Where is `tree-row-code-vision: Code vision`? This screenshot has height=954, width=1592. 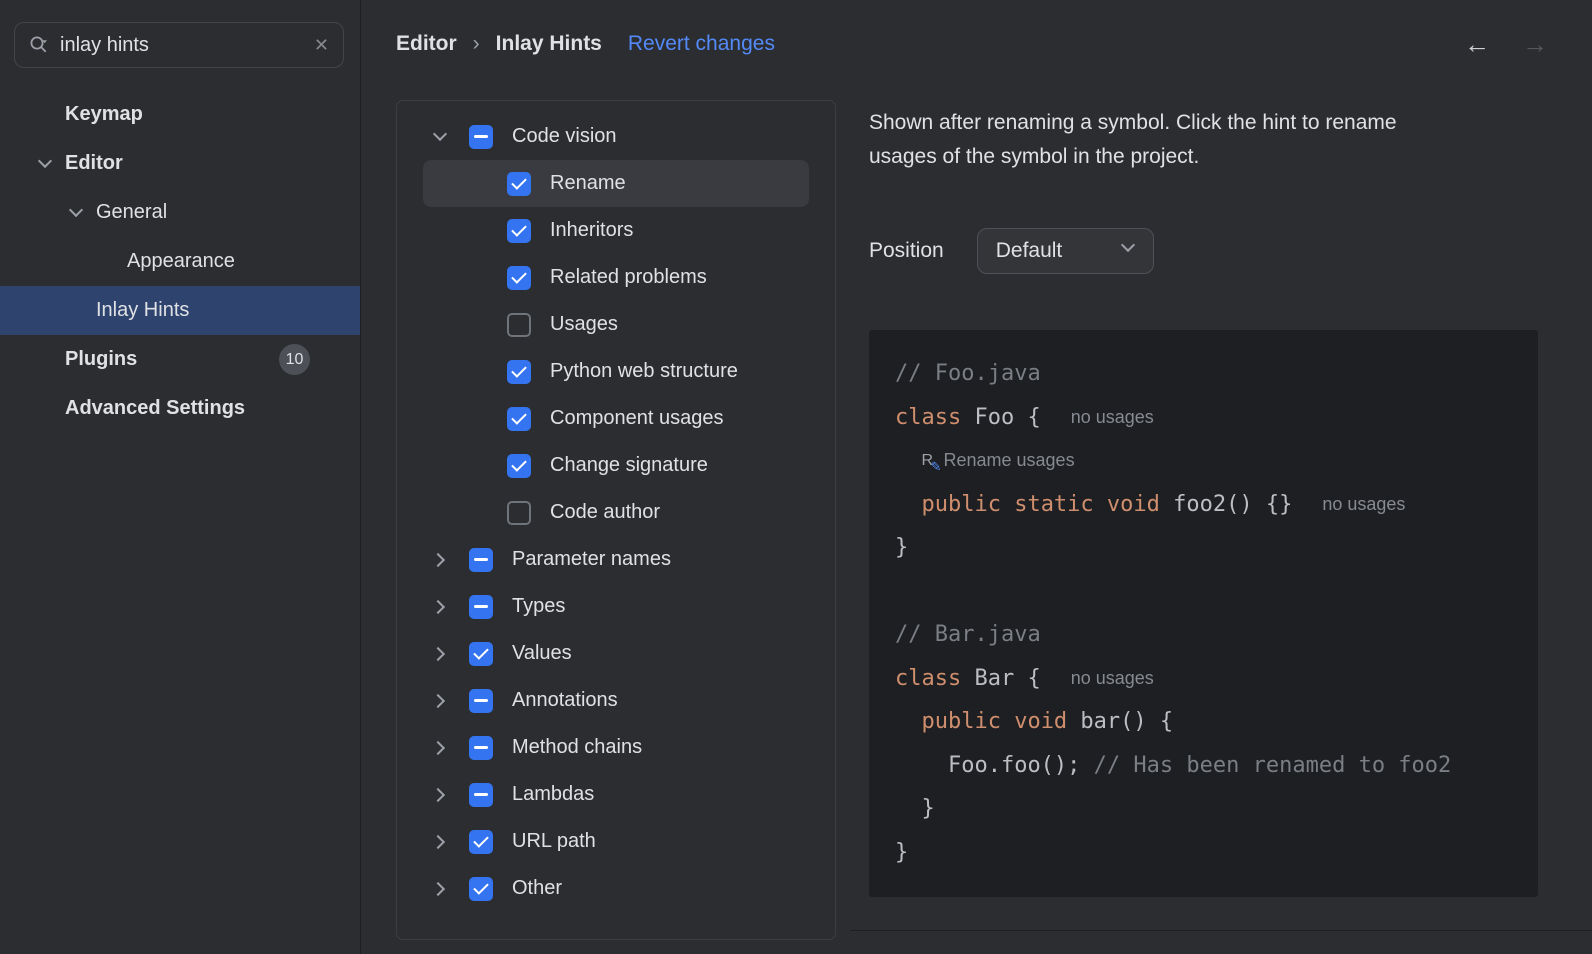 tree-row-code-vision: Code vision is located at coordinates (616, 136).